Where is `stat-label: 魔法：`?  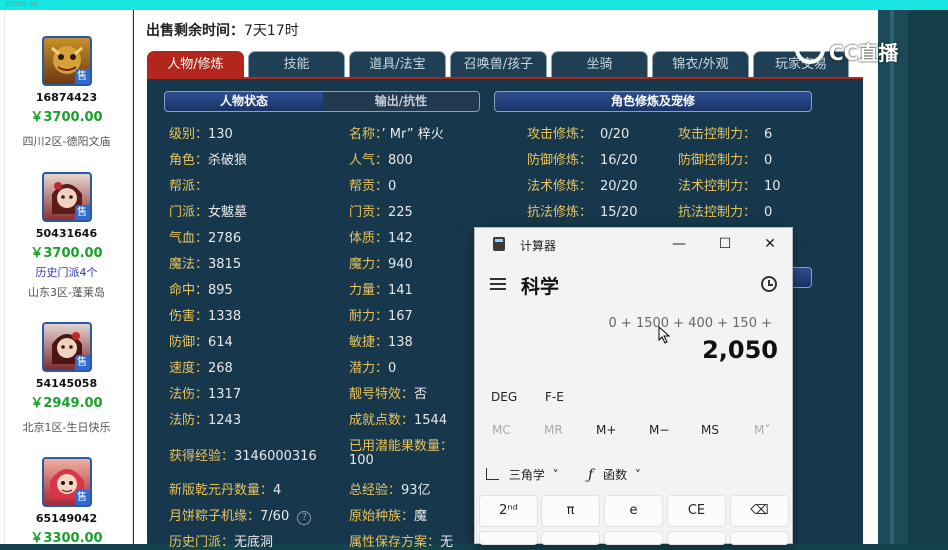 stat-label: 魔法： is located at coordinates (189, 264).